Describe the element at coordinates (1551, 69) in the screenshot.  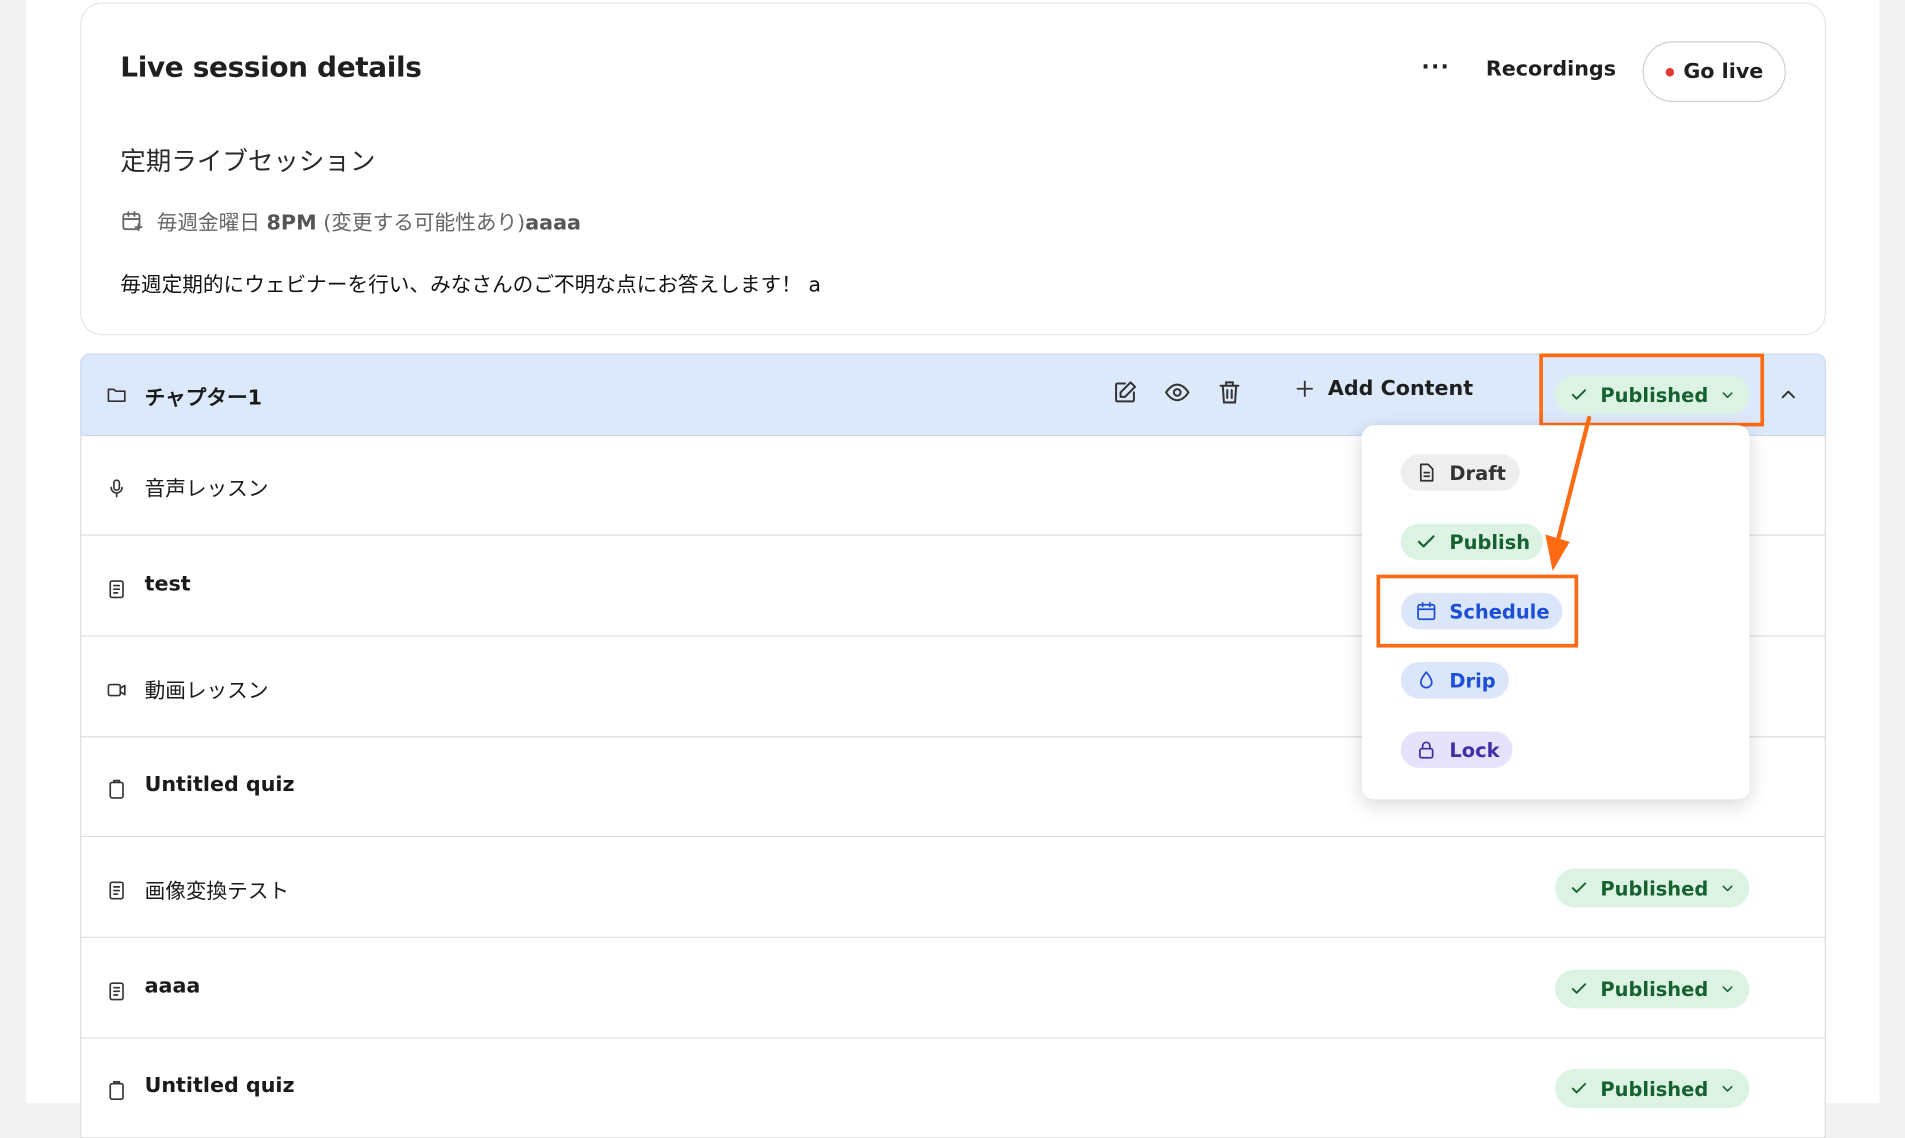
I see `recordings-button: Recordings` at that location.